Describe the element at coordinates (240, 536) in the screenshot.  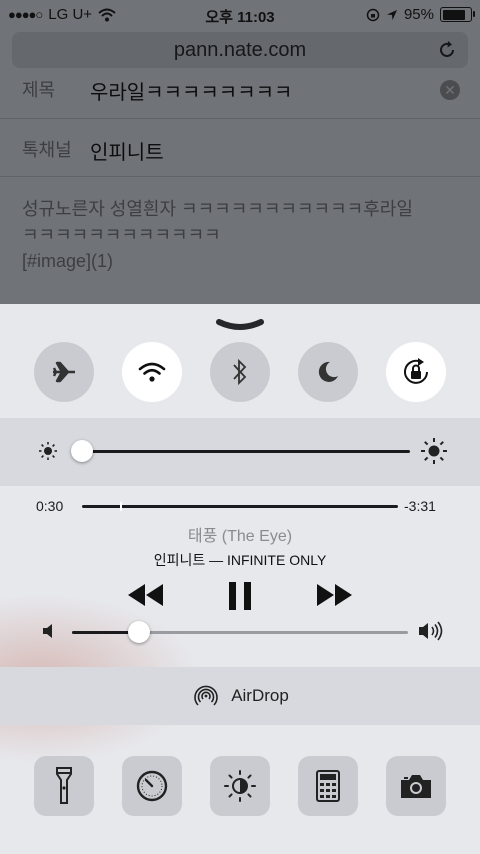
I see `song-title: 태풍 (The Eye)` at that location.